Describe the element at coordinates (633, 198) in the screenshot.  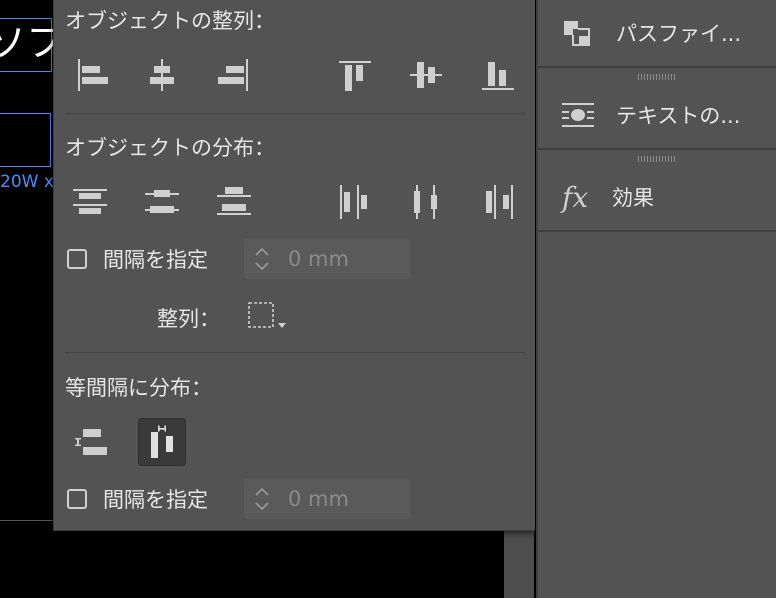
I see `effects-label: 効果` at that location.